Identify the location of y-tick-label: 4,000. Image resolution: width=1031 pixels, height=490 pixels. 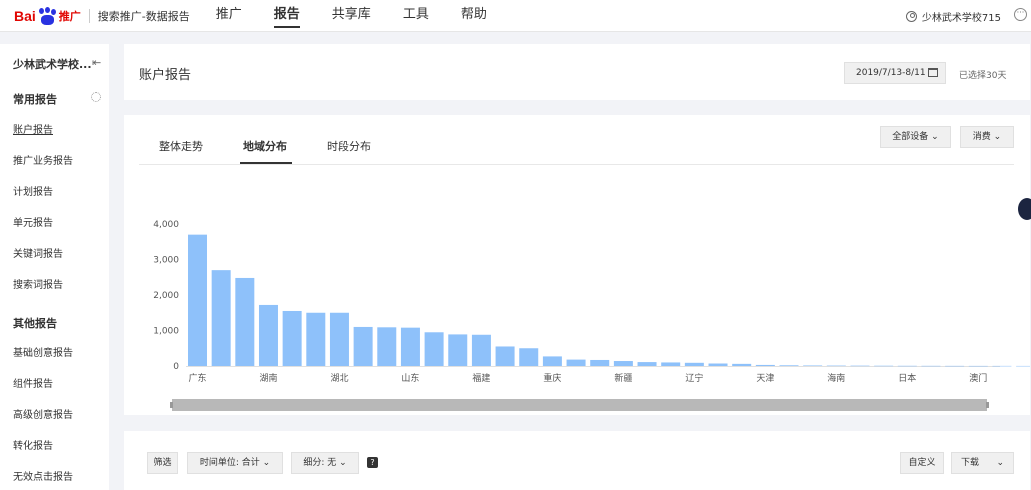
(166, 225).